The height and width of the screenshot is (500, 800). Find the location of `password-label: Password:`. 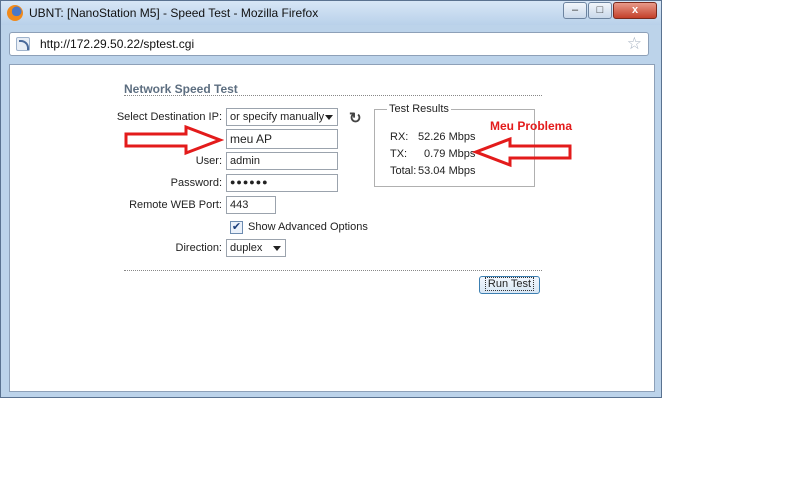

password-label: Password: is located at coordinates (196, 183).